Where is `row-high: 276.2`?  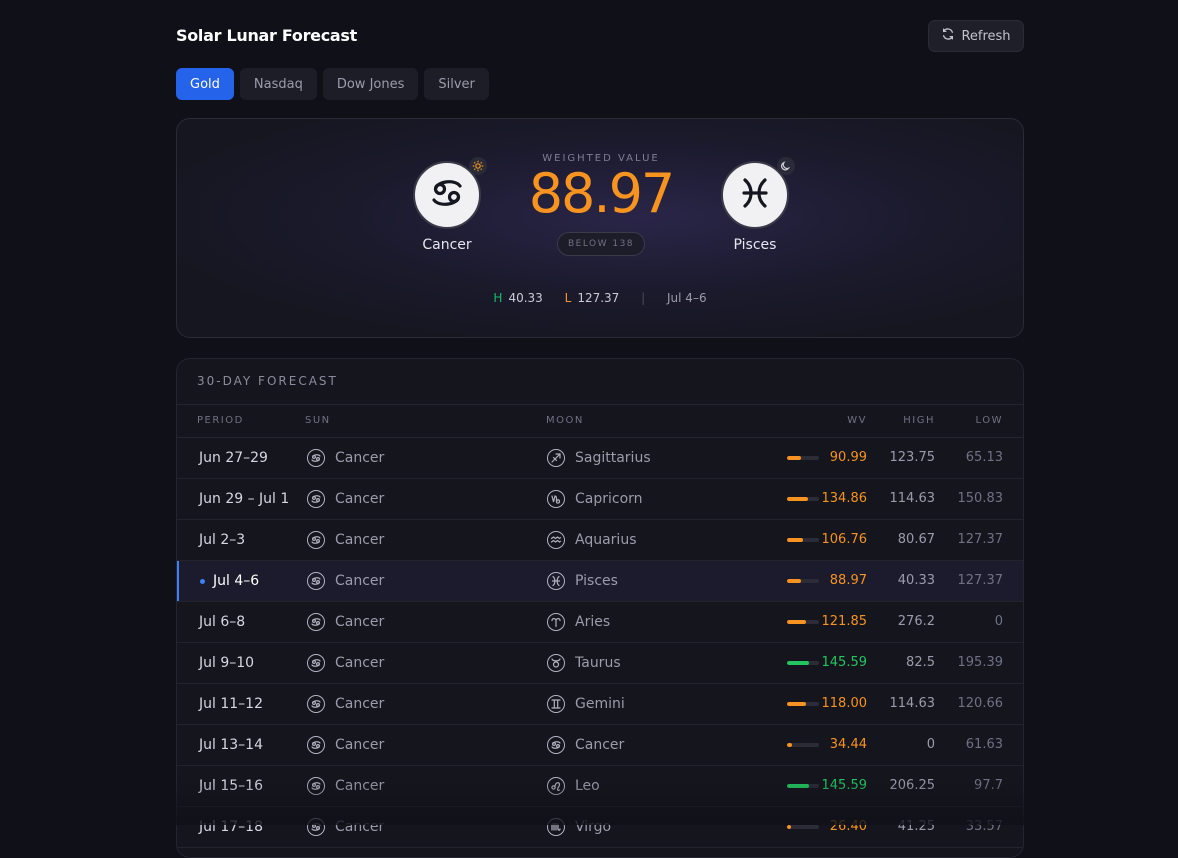 row-high: 276.2 is located at coordinates (916, 621).